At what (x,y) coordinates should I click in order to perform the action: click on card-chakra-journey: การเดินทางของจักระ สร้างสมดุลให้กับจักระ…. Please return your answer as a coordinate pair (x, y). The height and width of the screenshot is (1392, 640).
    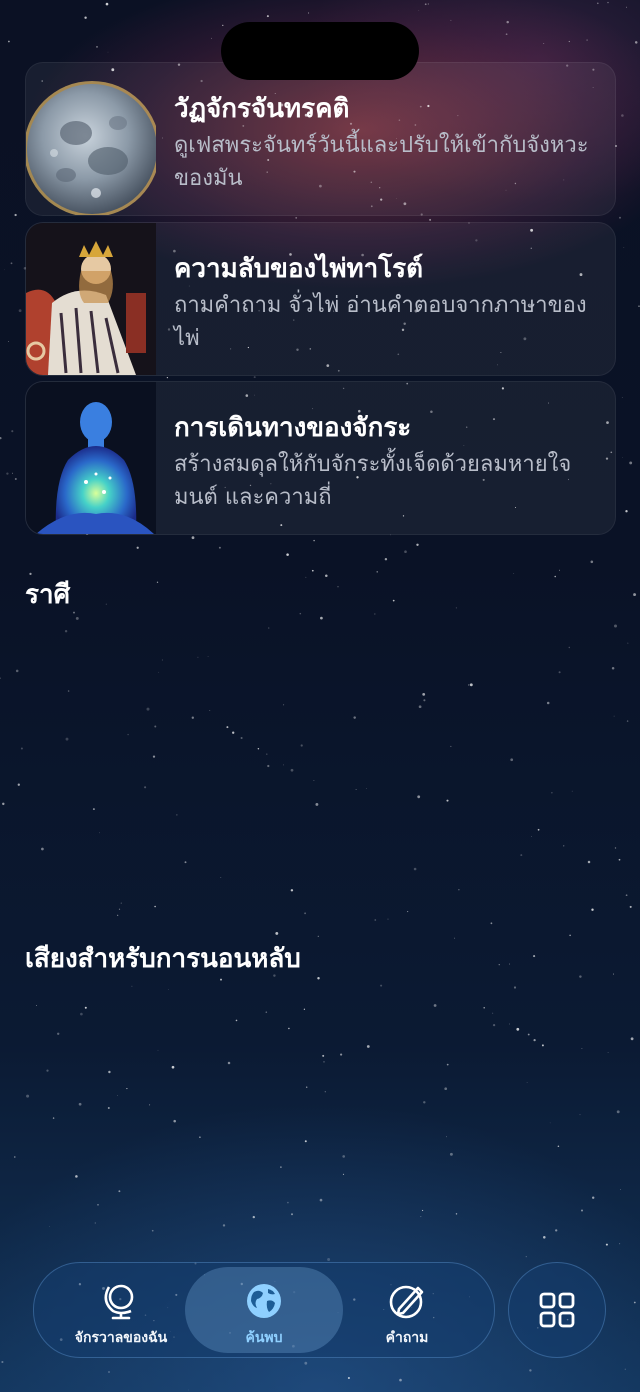
    Looking at the image, I should click on (320, 458).